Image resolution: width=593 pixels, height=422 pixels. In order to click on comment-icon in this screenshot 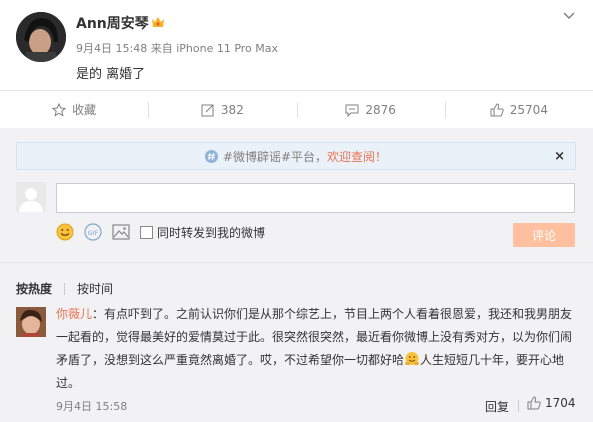, I will do `click(352, 110)`.